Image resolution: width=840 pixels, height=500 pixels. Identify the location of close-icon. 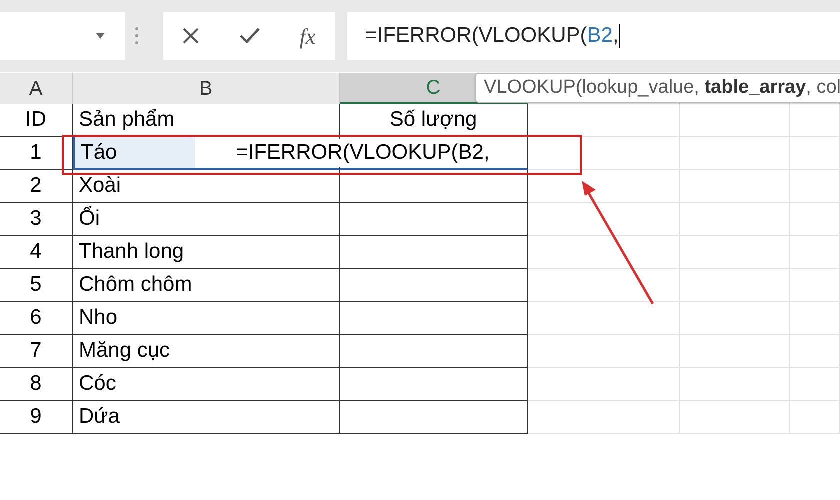
(191, 36).